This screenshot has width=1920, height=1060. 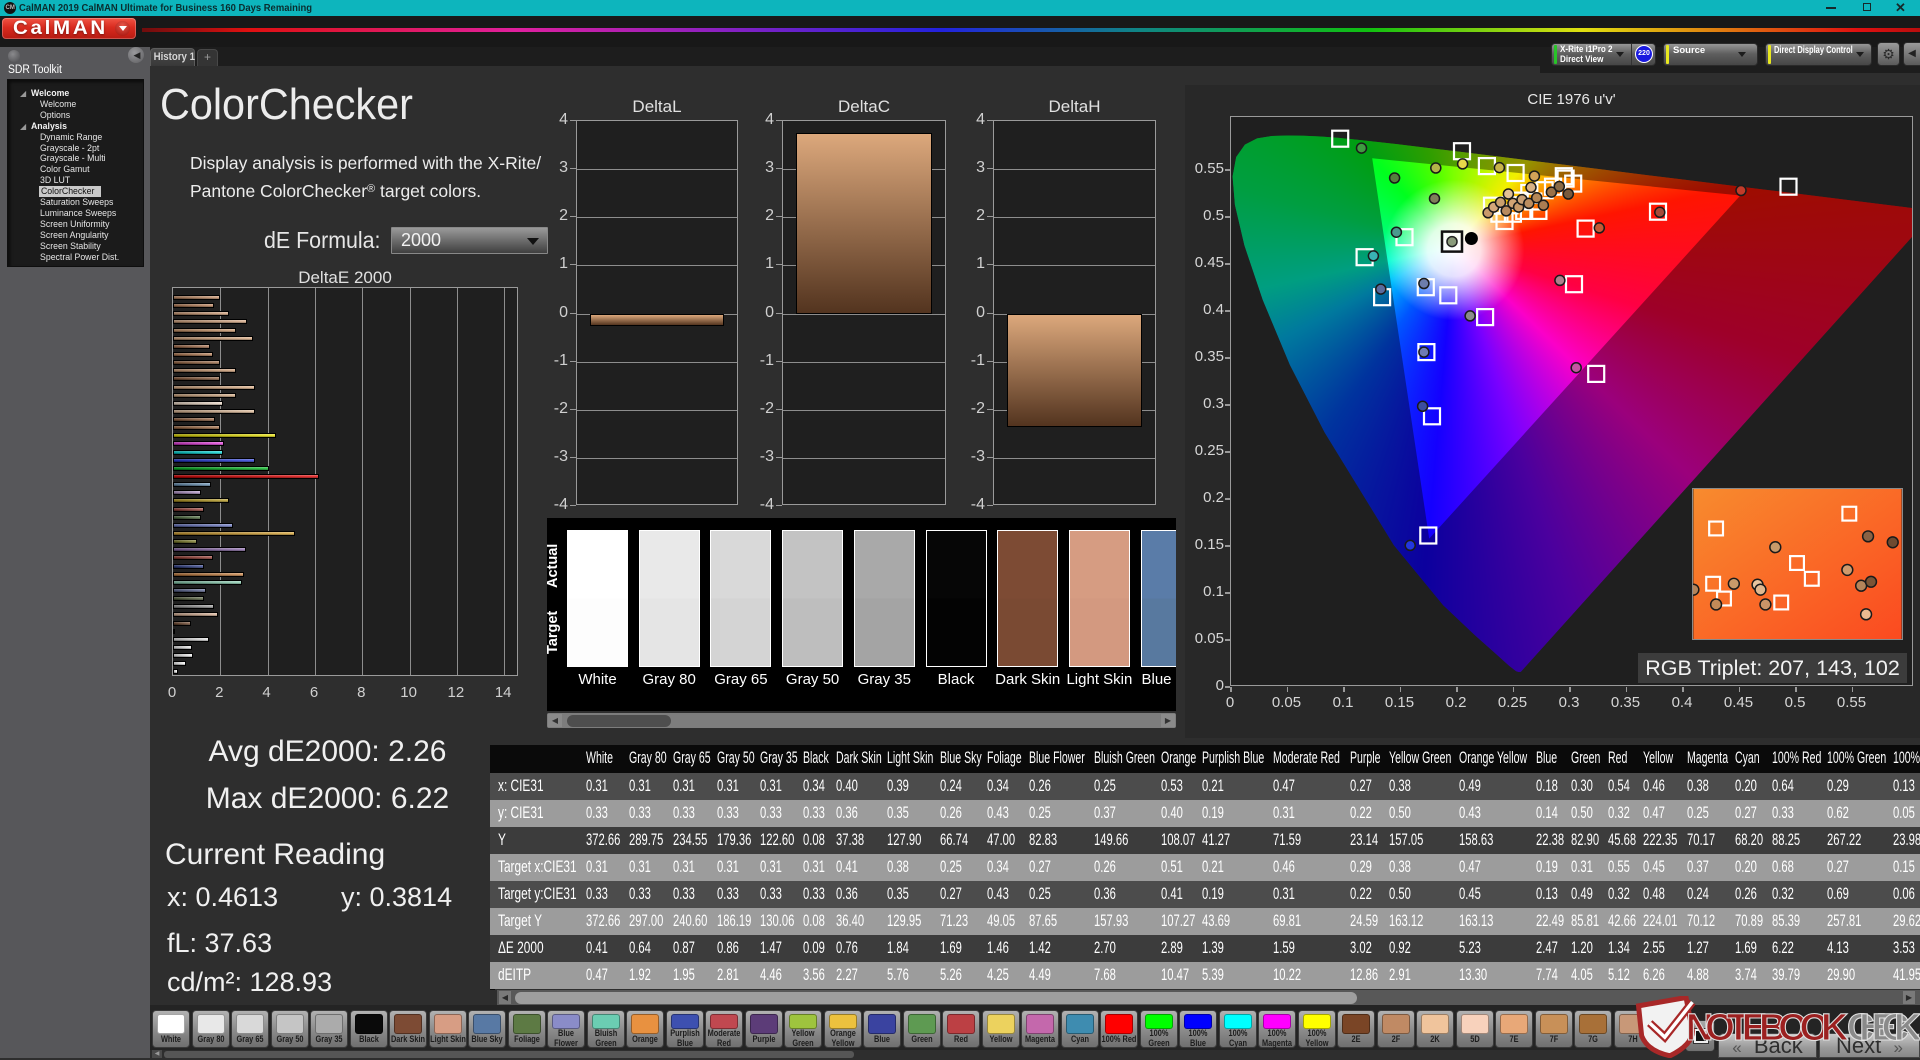 What do you see at coordinates (1767, 1028) in the screenshot?
I see `svg-text: NOTEBOOK` at bounding box center [1767, 1028].